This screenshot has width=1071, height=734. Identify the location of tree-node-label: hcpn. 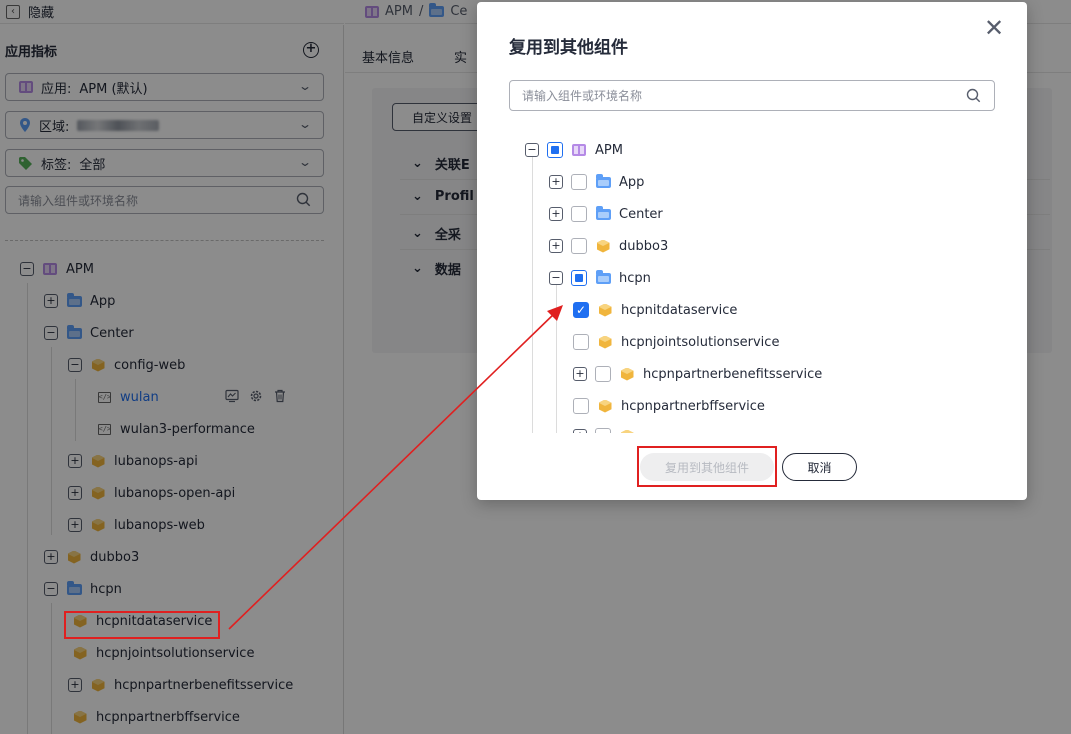
(635, 278).